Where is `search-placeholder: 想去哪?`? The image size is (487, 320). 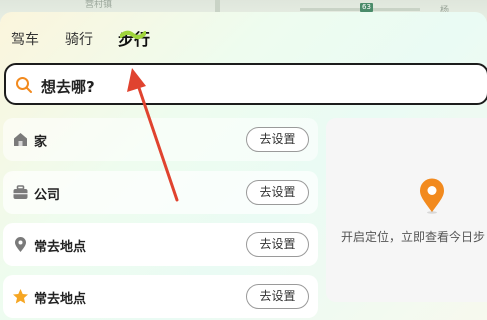 search-placeholder: 想去哪? is located at coordinates (68, 87).